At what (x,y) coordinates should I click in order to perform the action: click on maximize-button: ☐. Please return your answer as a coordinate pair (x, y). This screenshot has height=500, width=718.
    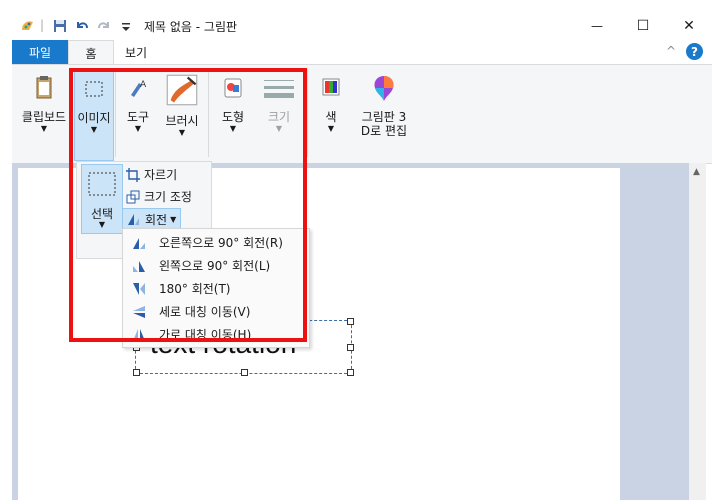
    Looking at the image, I should click on (643, 26).